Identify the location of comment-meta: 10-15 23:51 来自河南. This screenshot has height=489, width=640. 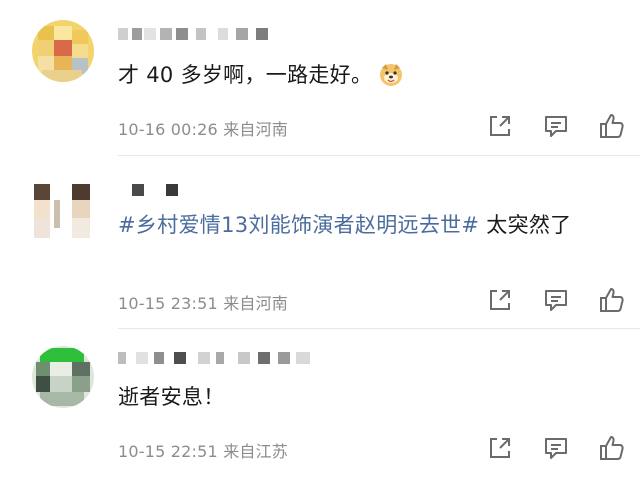
(203, 302).